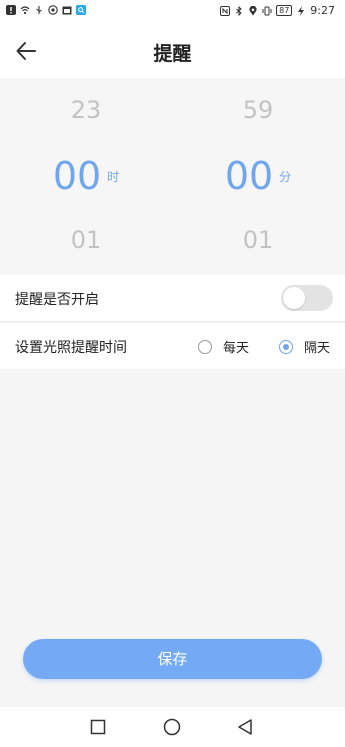 The width and height of the screenshot is (345, 747). Describe the element at coordinates (77, 176) in the screenshot. I see `hour-current-value: 00` at that location.